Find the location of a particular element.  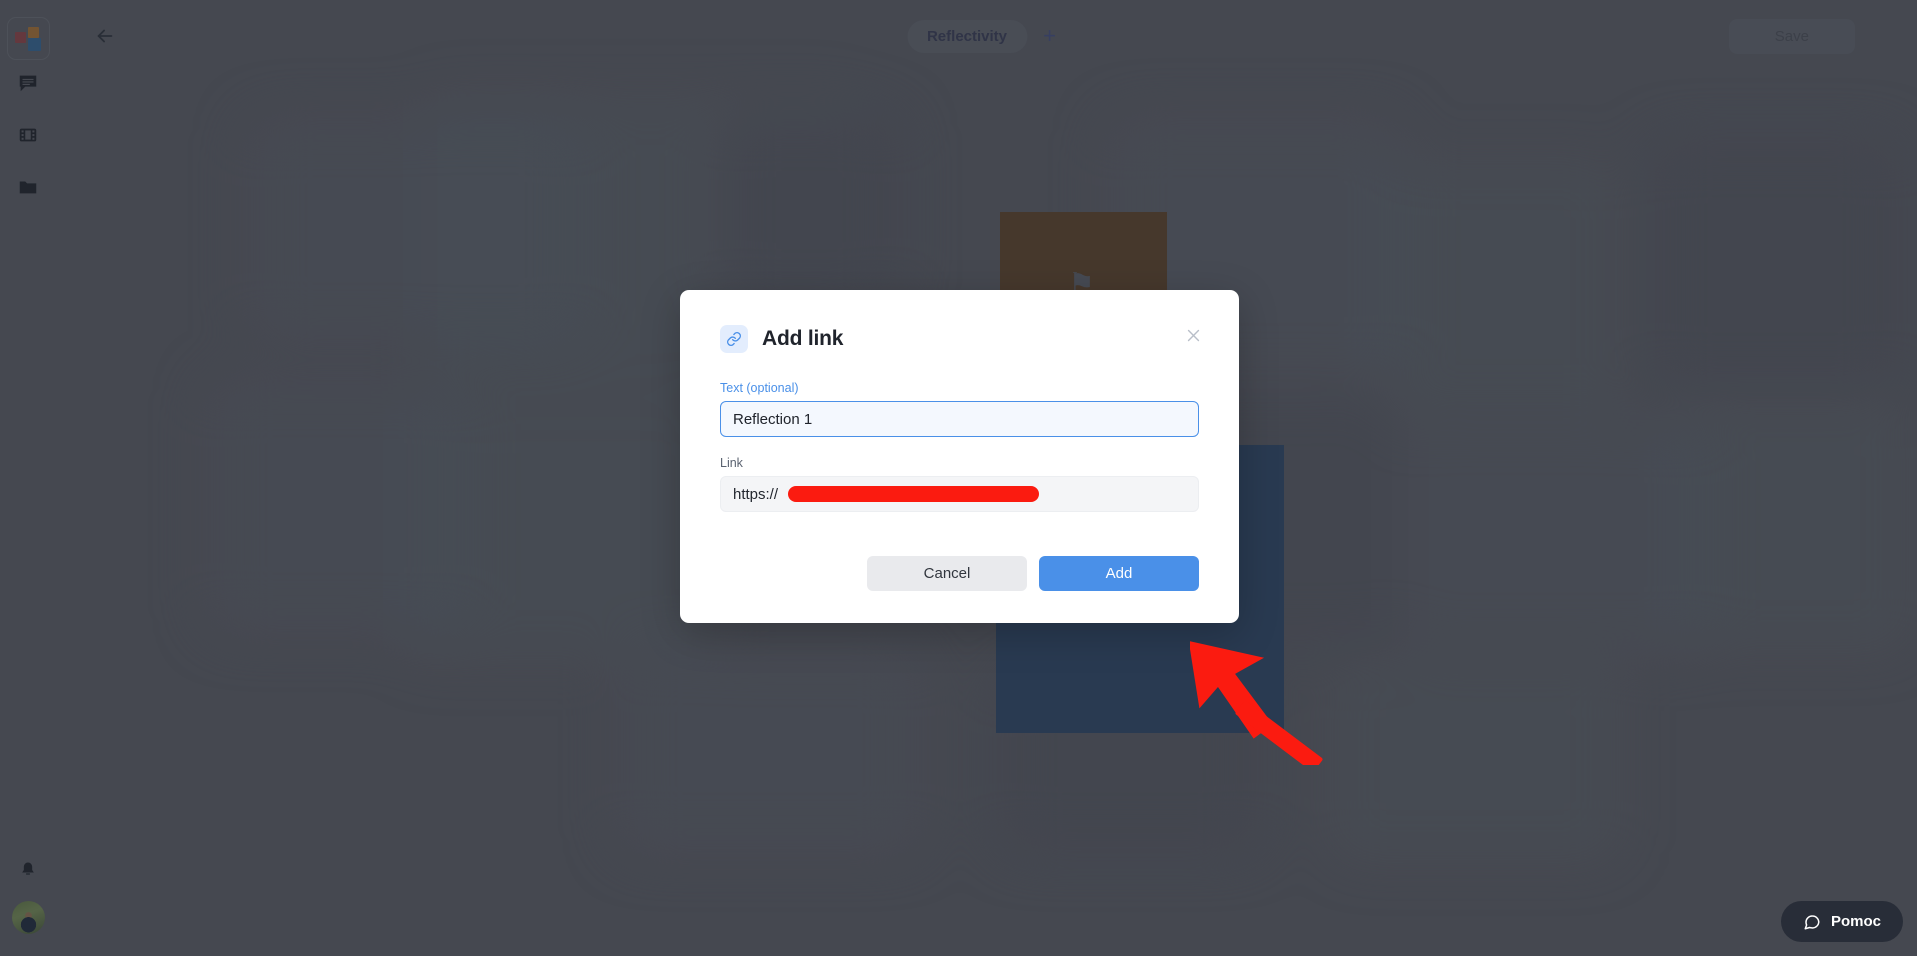

help-label: Pomoc is located at coordinates (1855, 921).